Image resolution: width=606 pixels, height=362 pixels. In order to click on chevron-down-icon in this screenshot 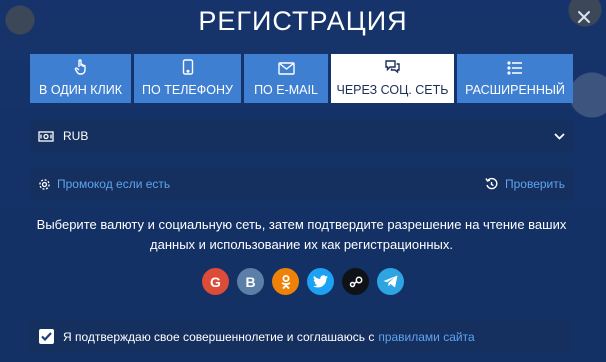, I will do `click(559, 136)`.